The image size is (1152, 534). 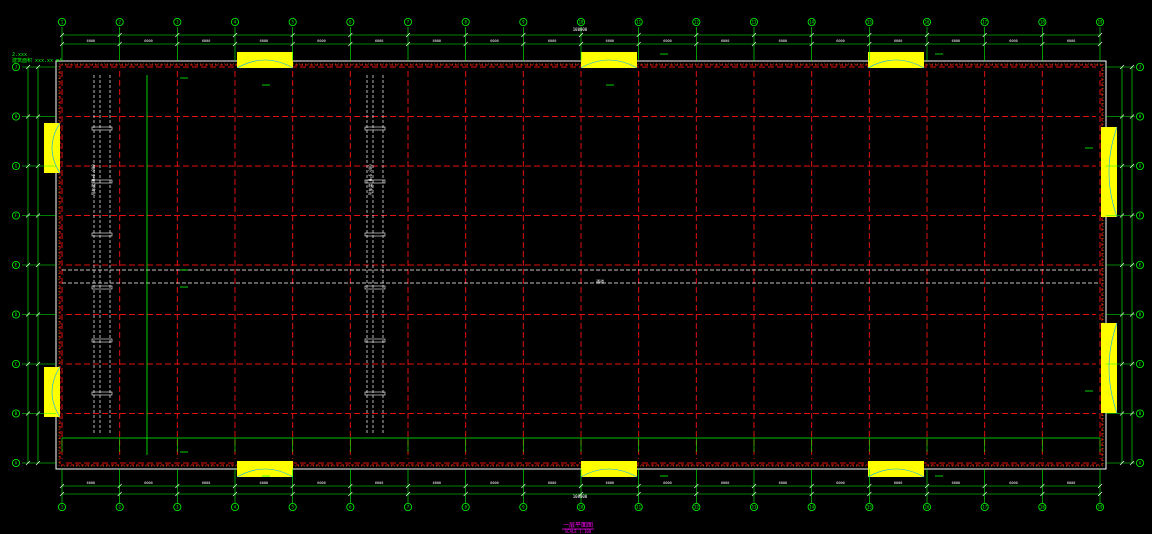 What do you see at coordinates (581, 507) in the screenshot?
I see `axis-bubble-bottom-10-label: 10` at bounding box center [581, 507].